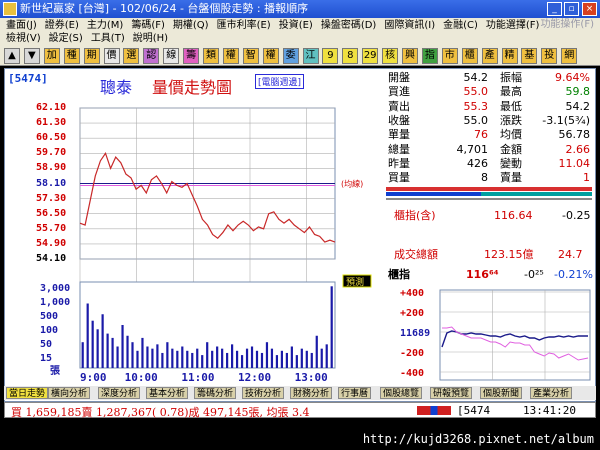  I want to click on price-tick-label: 62.10, so click(51, 107).